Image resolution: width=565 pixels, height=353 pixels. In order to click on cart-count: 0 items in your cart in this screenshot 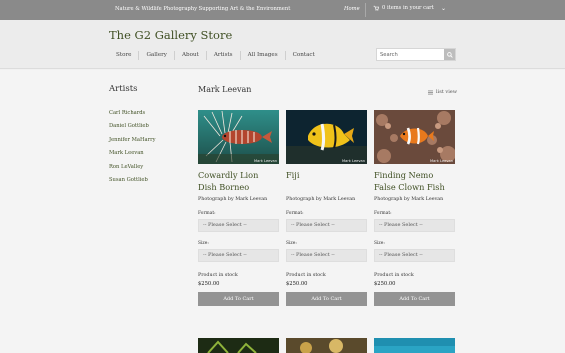, I will do `click(408, 8)`.